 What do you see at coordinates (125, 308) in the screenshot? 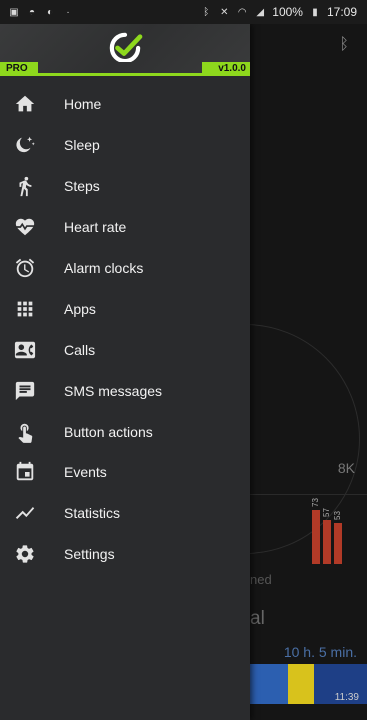
I see `menu-item-apps: Apps` at bounding box center [125, 308].